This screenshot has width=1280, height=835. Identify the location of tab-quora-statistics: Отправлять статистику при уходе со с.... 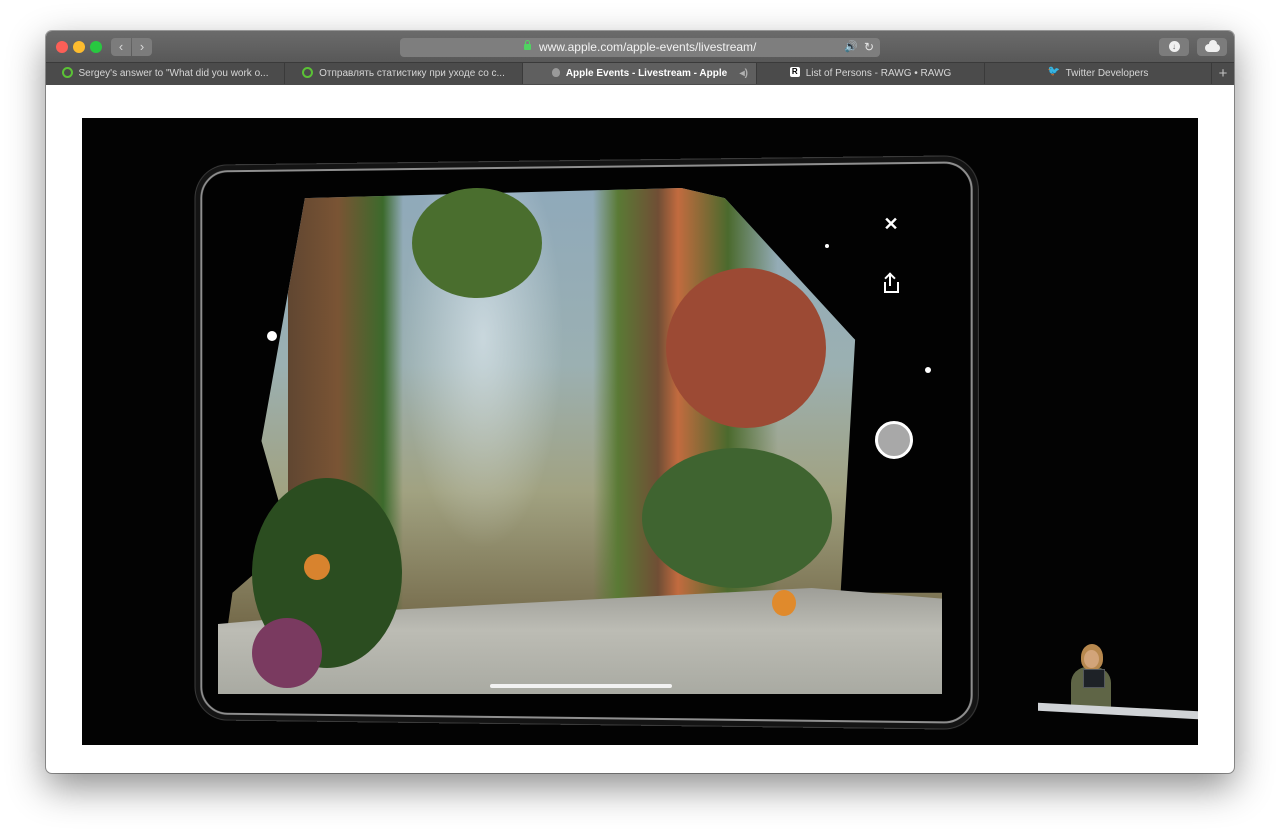
(404, 73).